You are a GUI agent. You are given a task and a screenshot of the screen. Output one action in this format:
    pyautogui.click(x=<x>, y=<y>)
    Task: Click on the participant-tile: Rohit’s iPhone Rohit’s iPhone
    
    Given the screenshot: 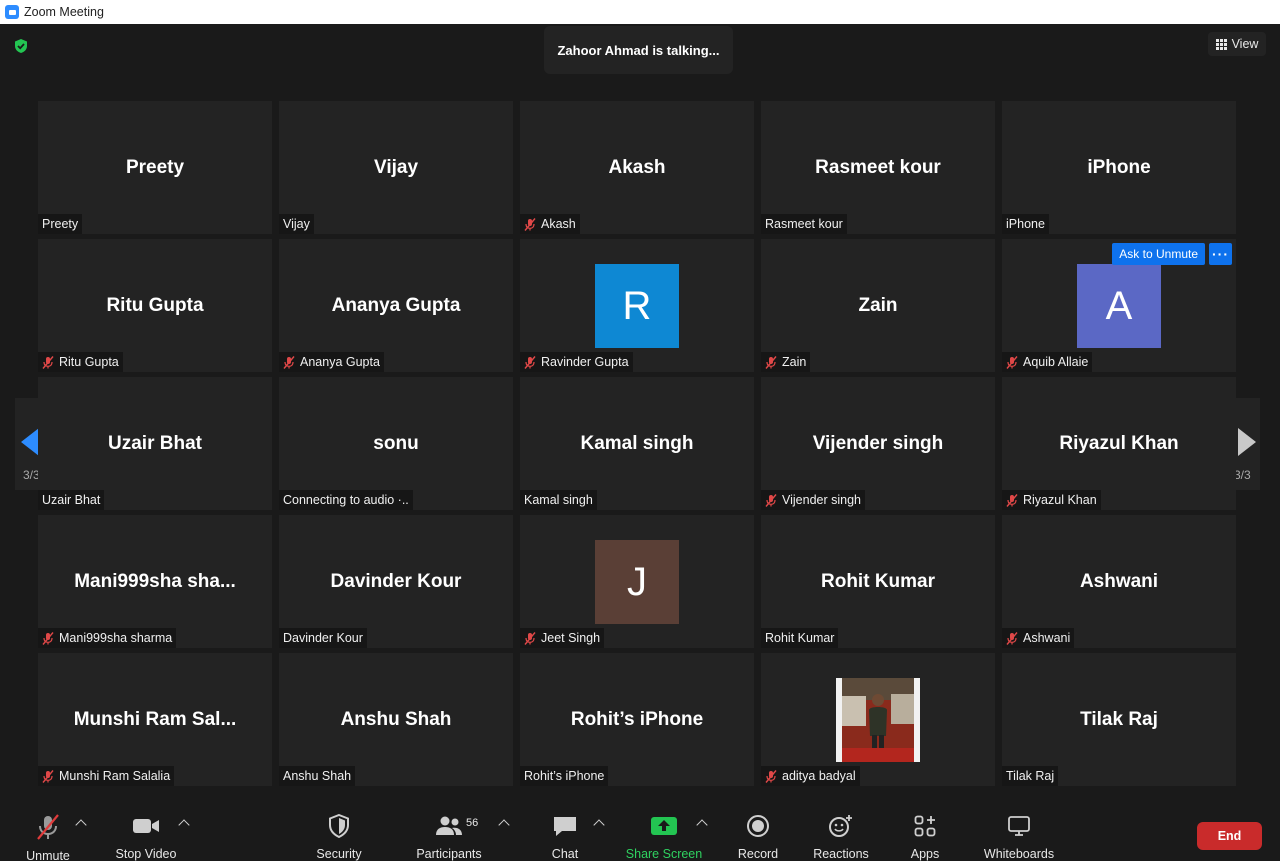 What is the action you would take?
    pyautogui.click(x=637, y=719)
    